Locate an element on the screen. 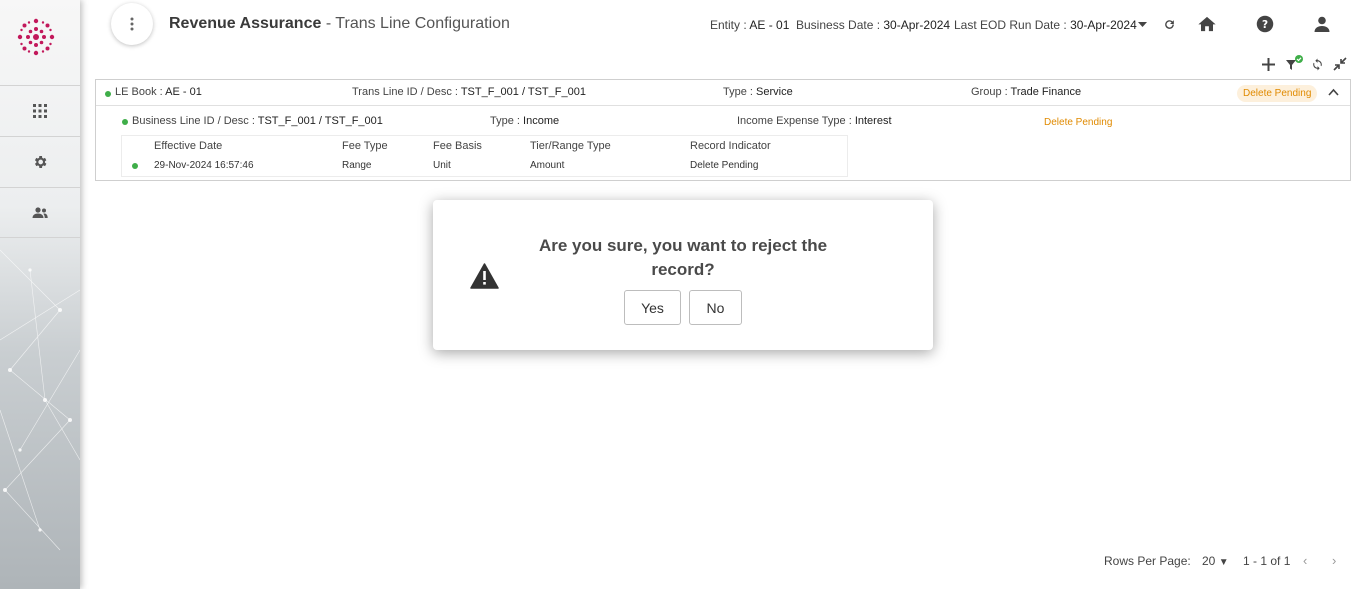 Image resolution: width=1366 pixels, height=589 pixels. sidebar-settings-button is located at coordinates (40, 161).